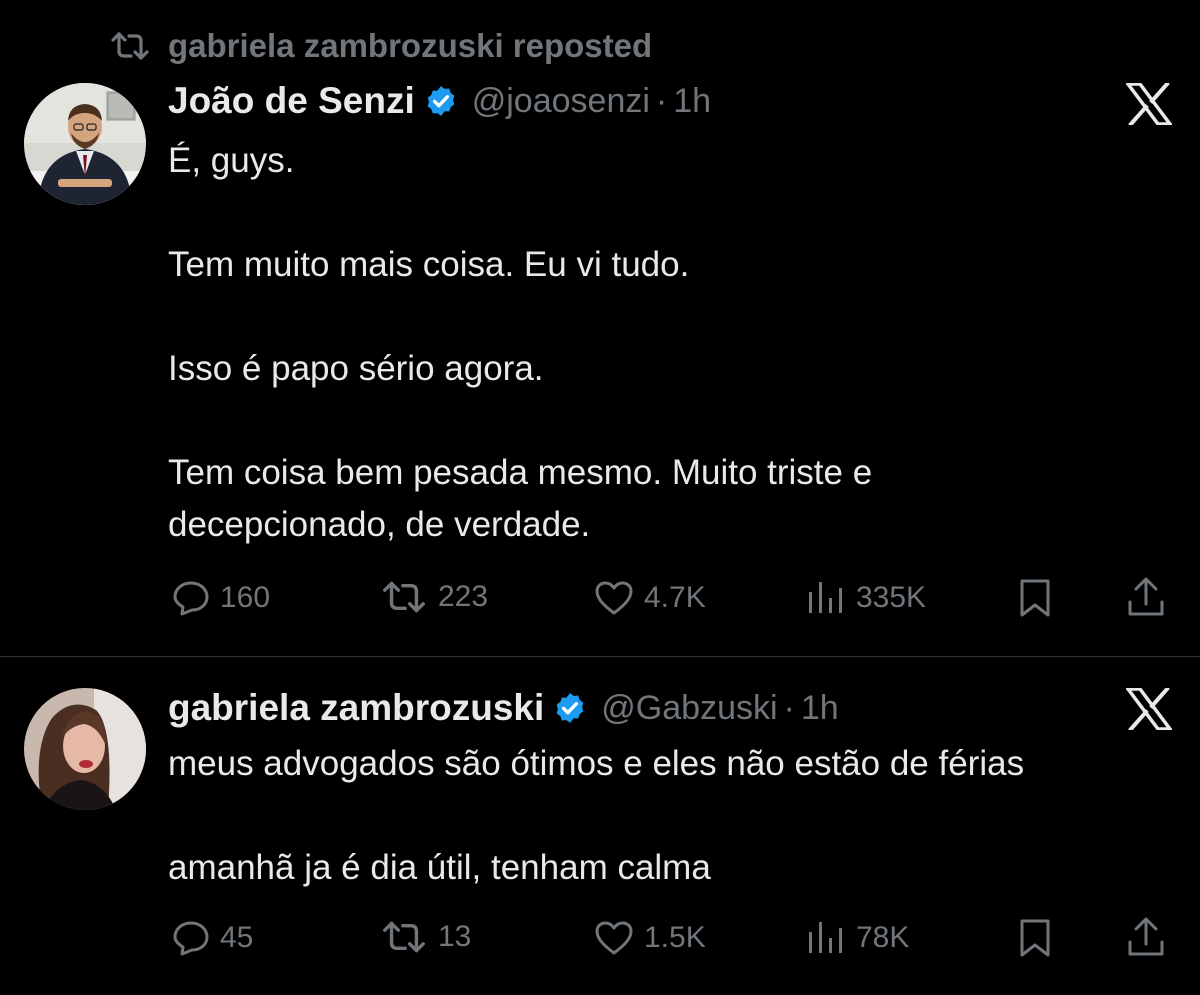 The width and height of the screenshot is (1200, 995). I want to click on author-name: João de Senzi, so click(291, 101).